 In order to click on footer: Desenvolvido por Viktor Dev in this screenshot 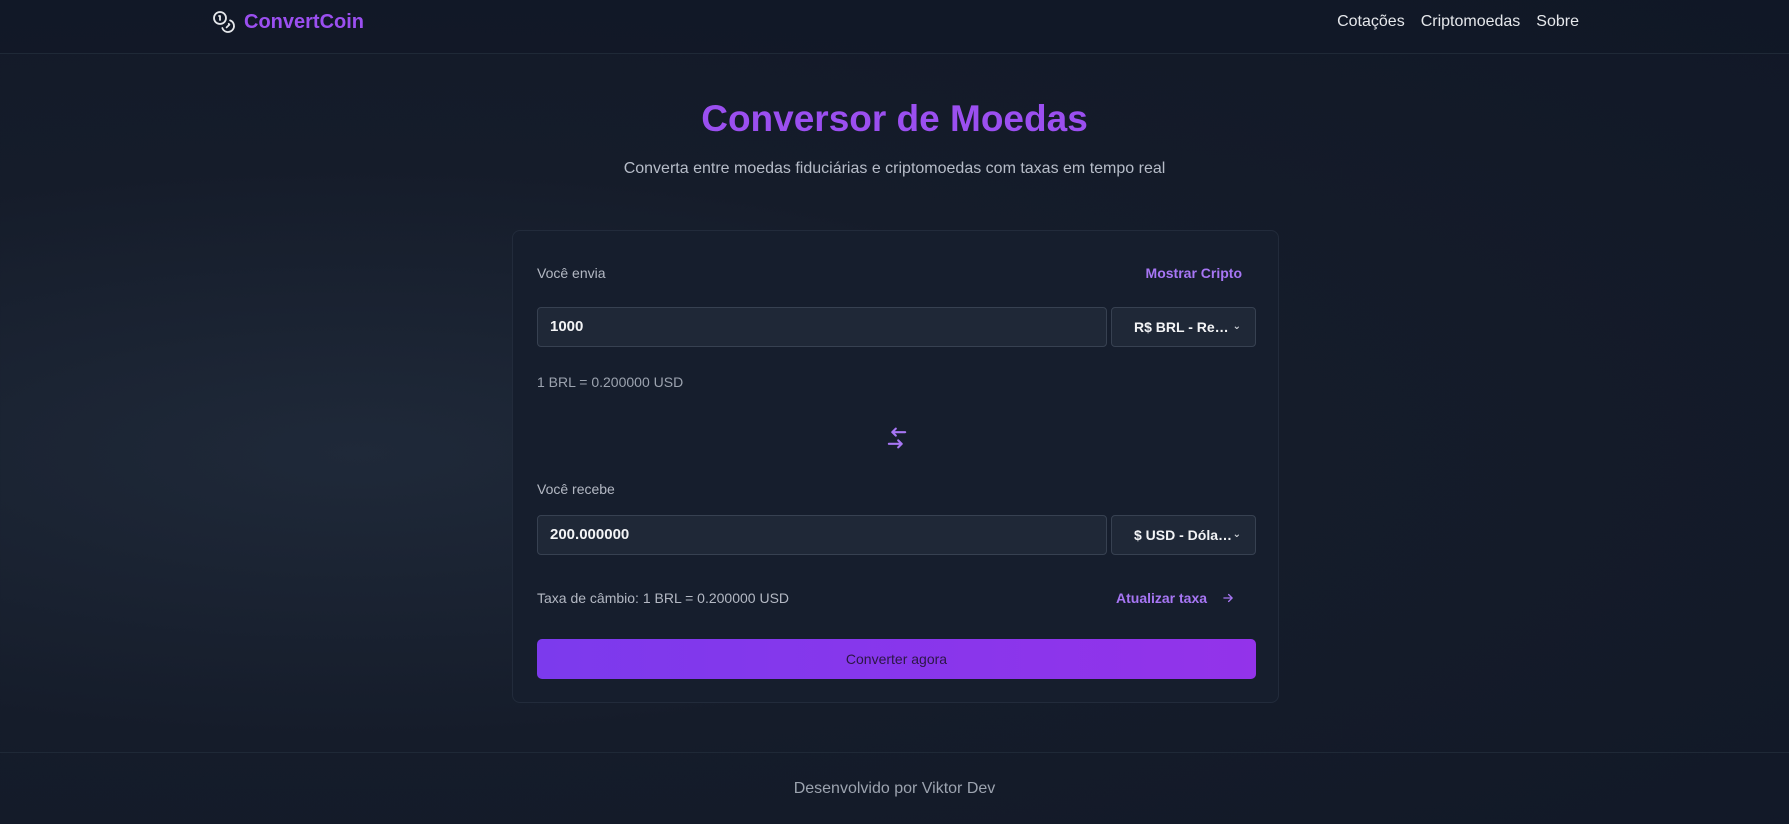, I will do `click(894, 788)`.